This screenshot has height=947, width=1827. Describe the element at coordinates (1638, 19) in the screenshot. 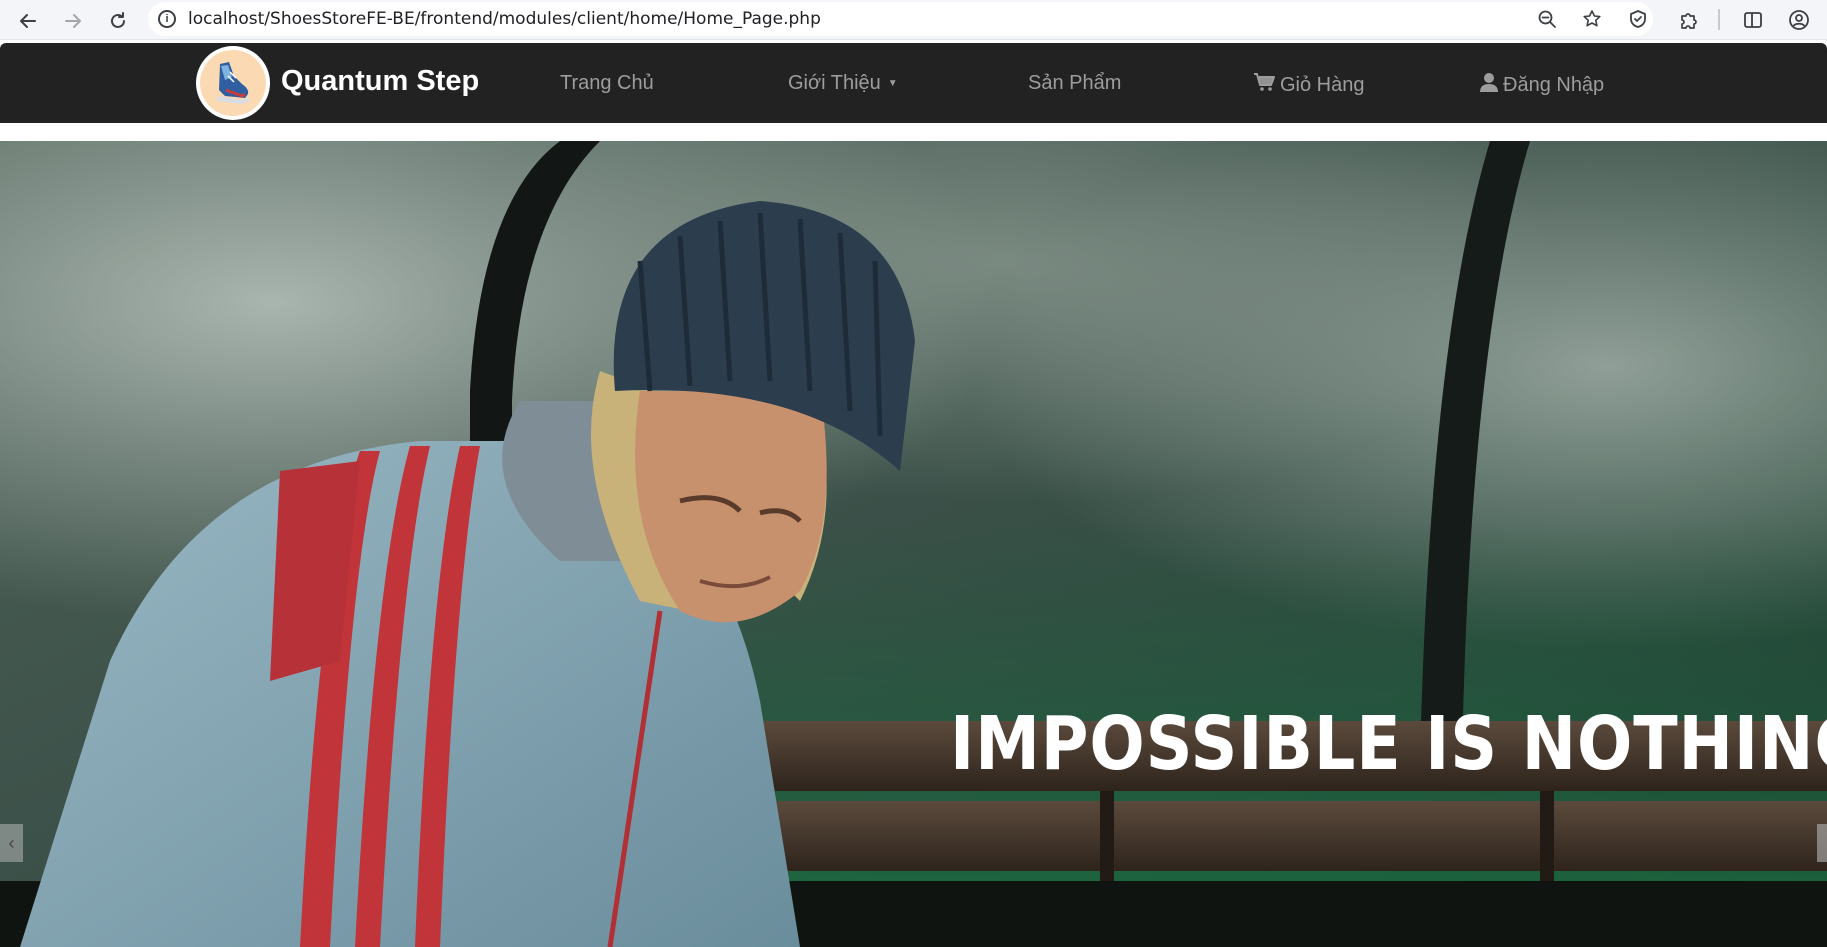

I see `shield-icon` at that location.